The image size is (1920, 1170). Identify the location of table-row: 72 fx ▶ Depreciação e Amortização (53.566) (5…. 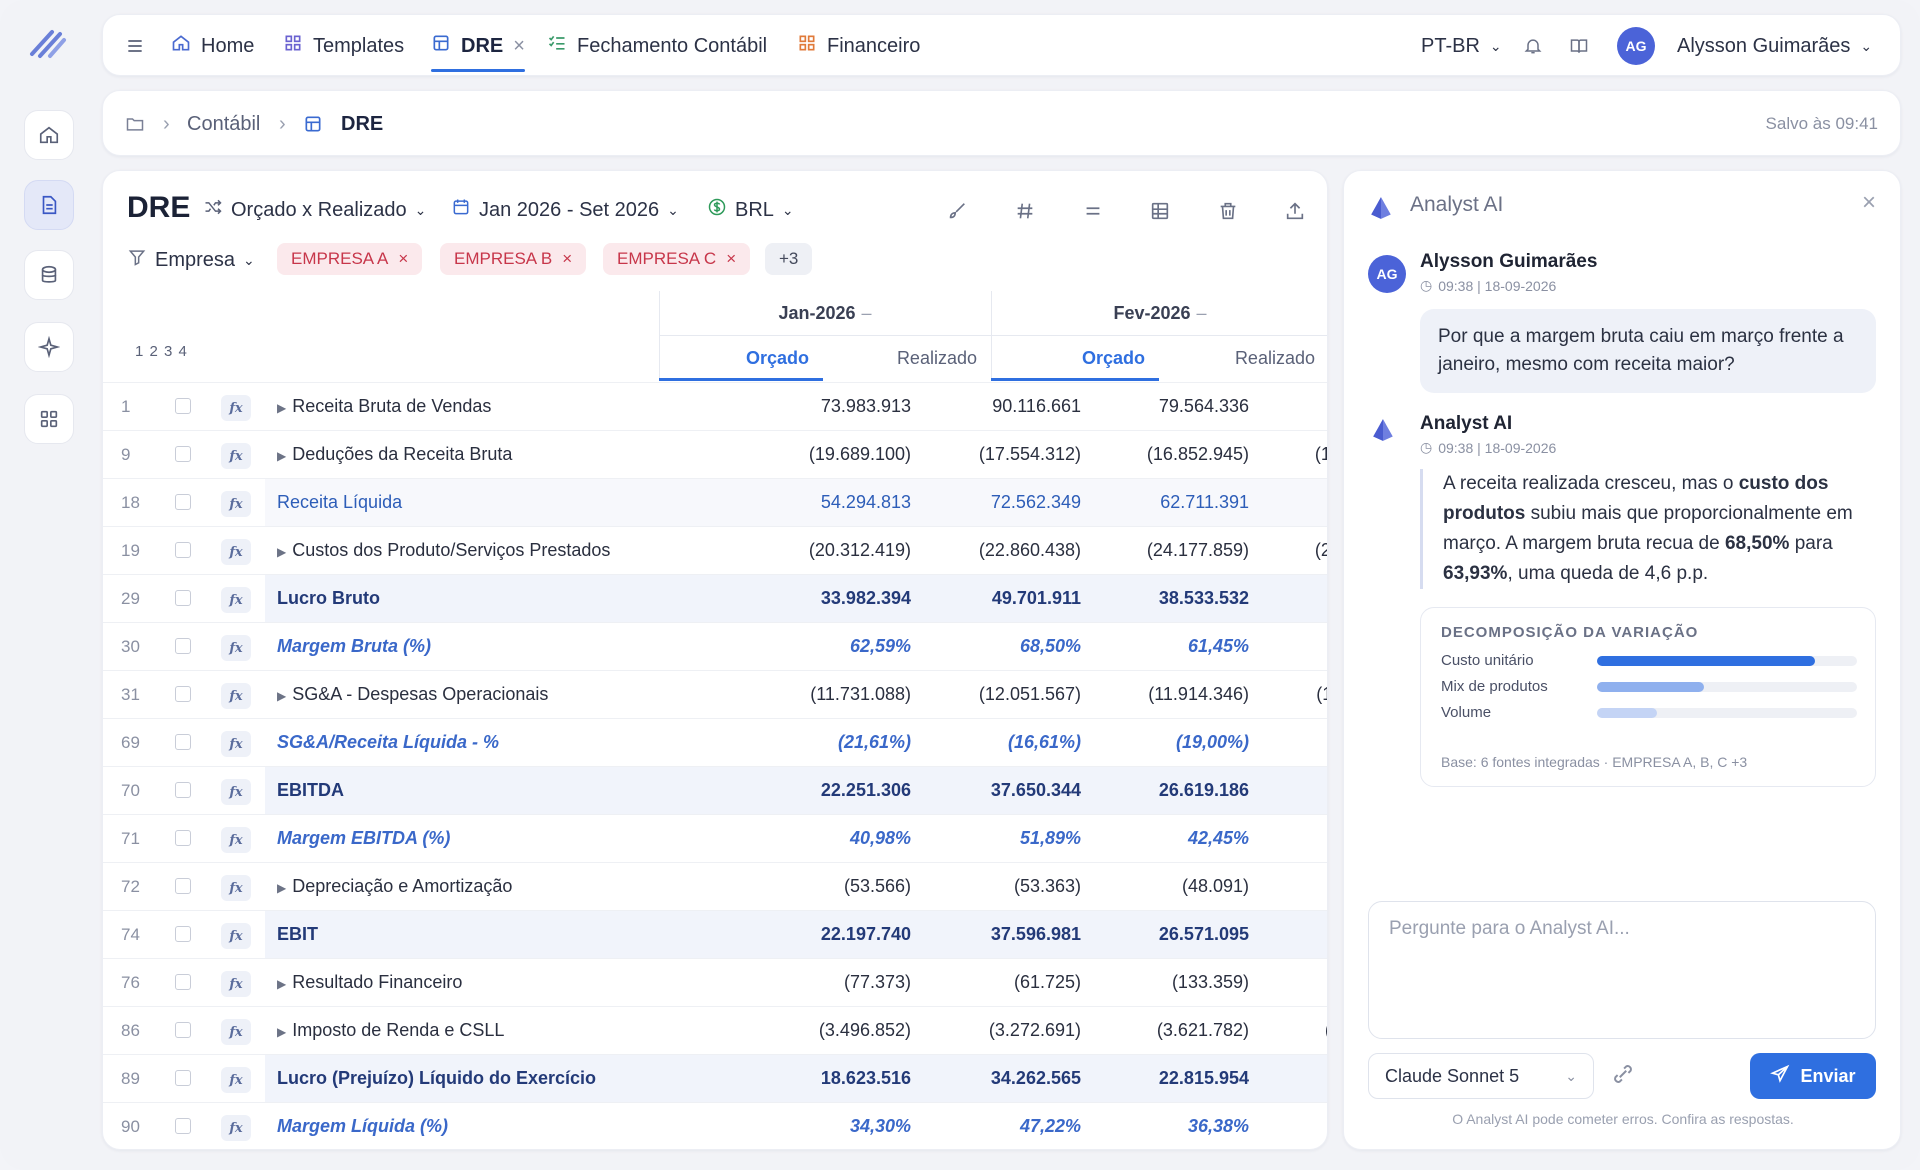
(715, 886).